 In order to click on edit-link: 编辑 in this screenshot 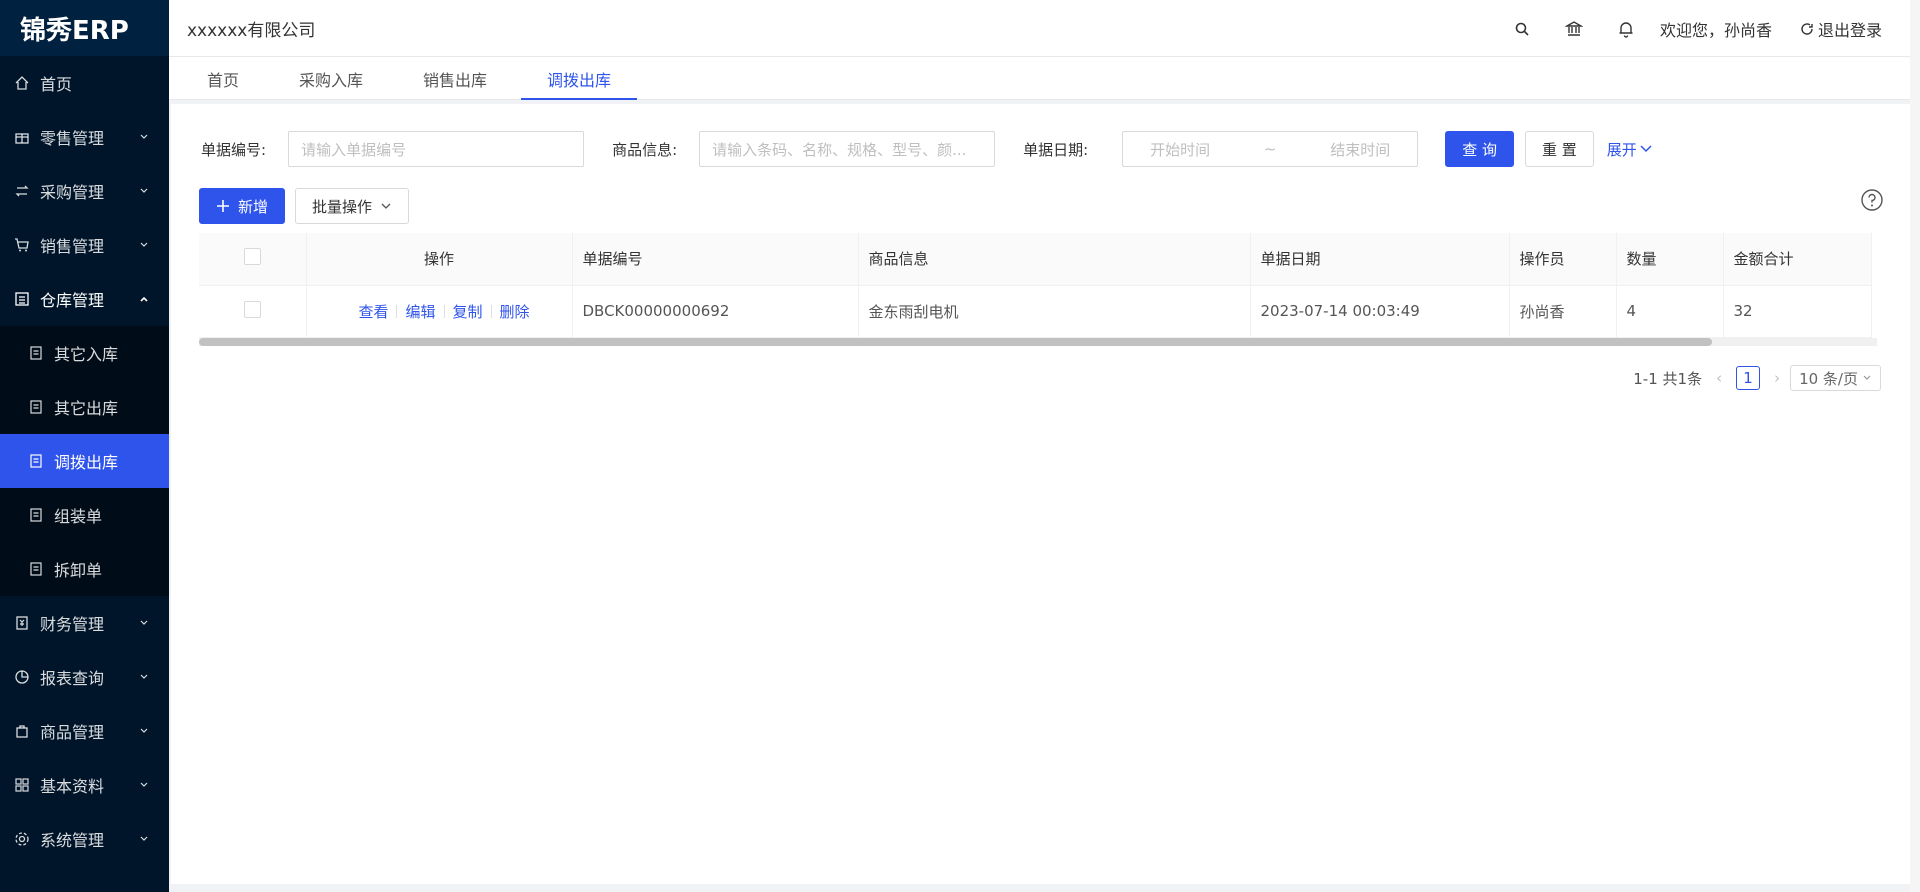, I will do `click(420, 311)`.